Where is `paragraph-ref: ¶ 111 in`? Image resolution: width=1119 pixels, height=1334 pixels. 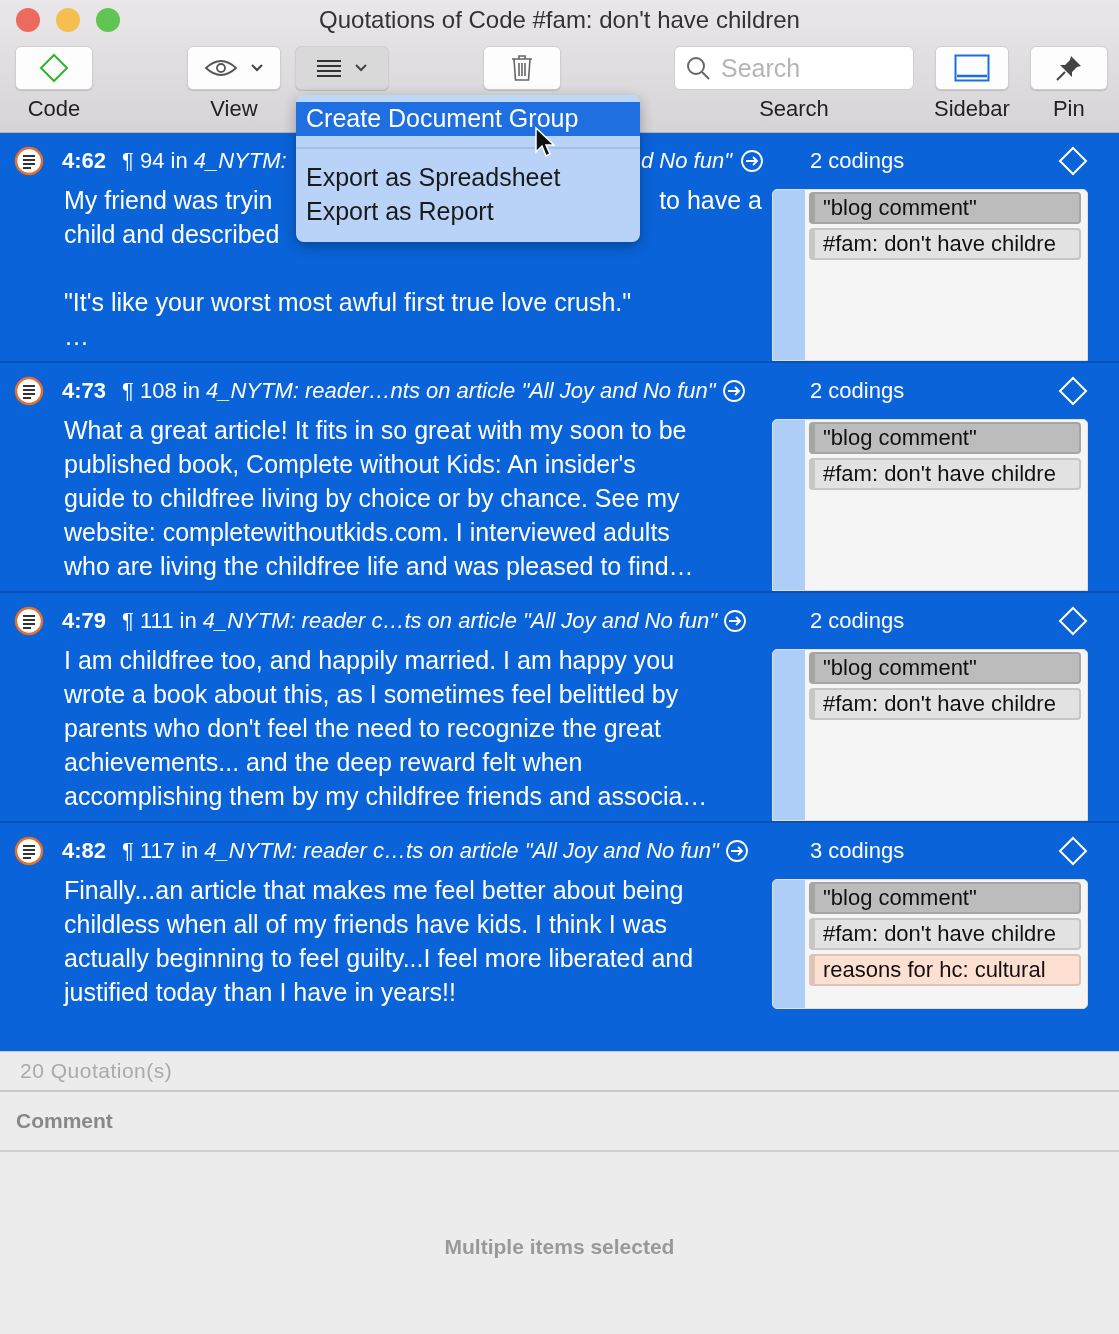 paragraph-ref: ¶ 111 in is located at coordinates (159, 621).